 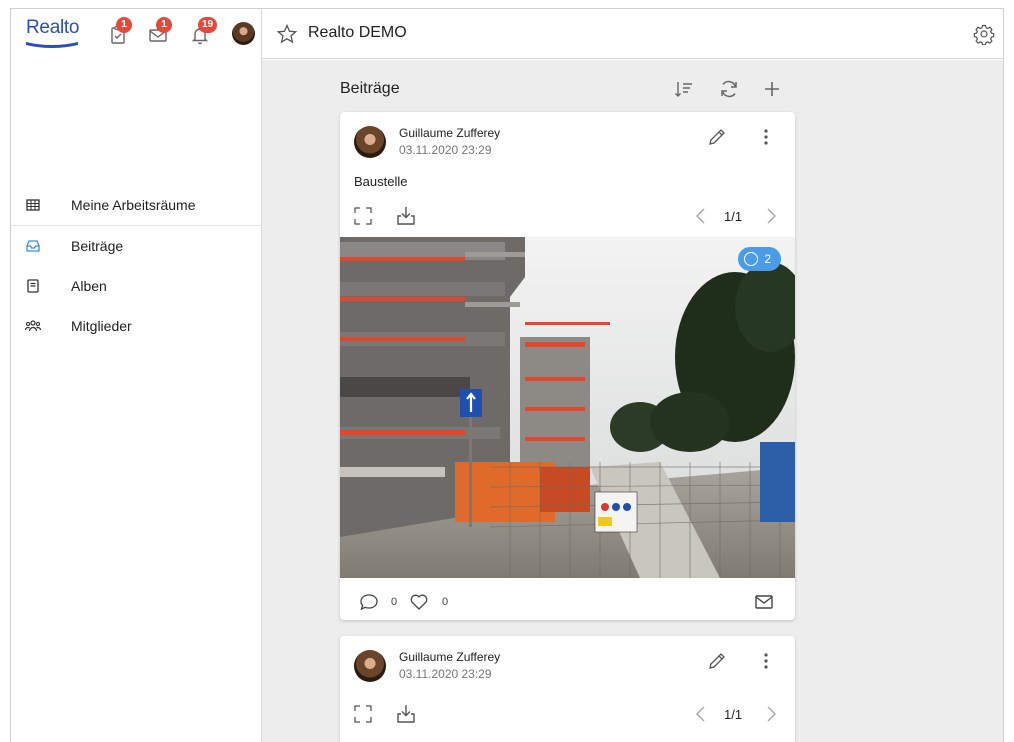 I want to click on feed-header: Beiträge, so click(x=567, y=89).